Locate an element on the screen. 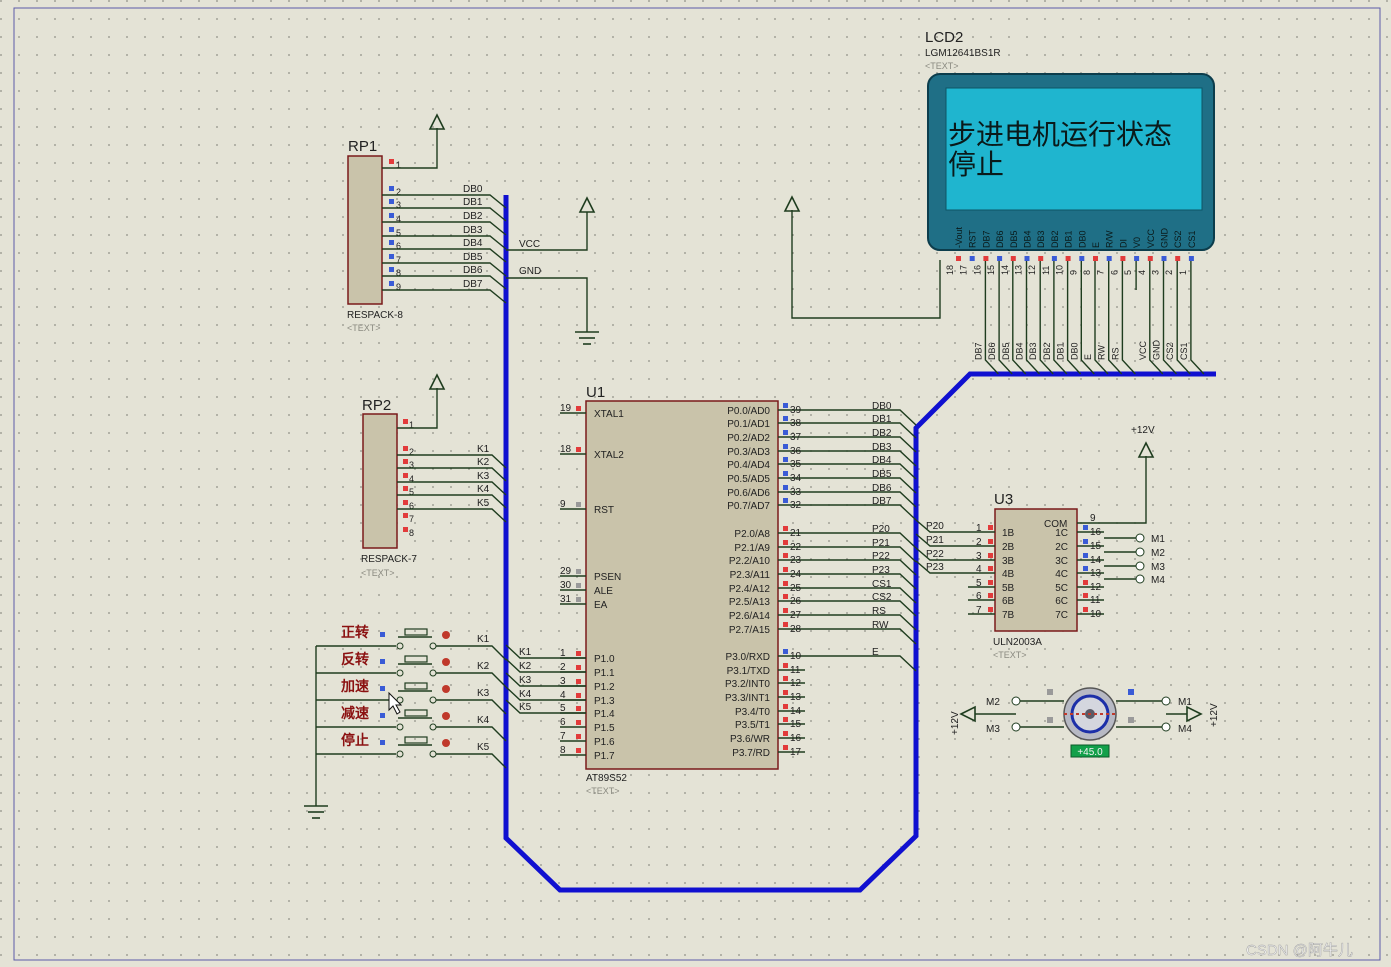 This screenshot has width=1391, height=967. rp1-net-label: DB3 is located at coordinates (473, 230).